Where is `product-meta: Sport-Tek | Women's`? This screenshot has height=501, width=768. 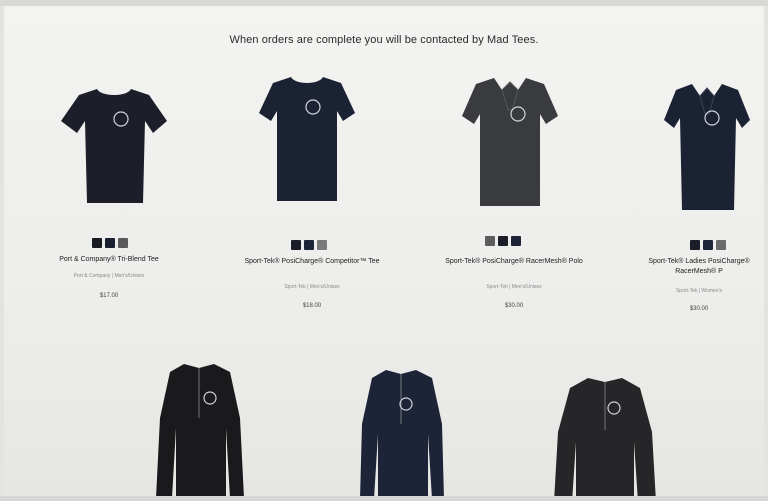 product-meta: Sport-Tek | Women's is located at coordinates (699, 291).